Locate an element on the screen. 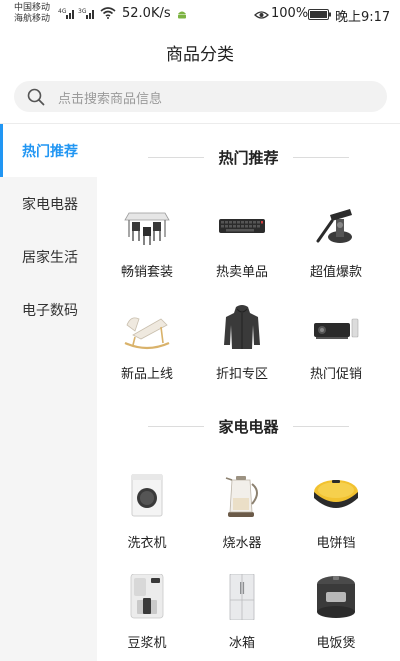  category-item-new-arrivals: 新品上线 is located at coordinates (147, 347).